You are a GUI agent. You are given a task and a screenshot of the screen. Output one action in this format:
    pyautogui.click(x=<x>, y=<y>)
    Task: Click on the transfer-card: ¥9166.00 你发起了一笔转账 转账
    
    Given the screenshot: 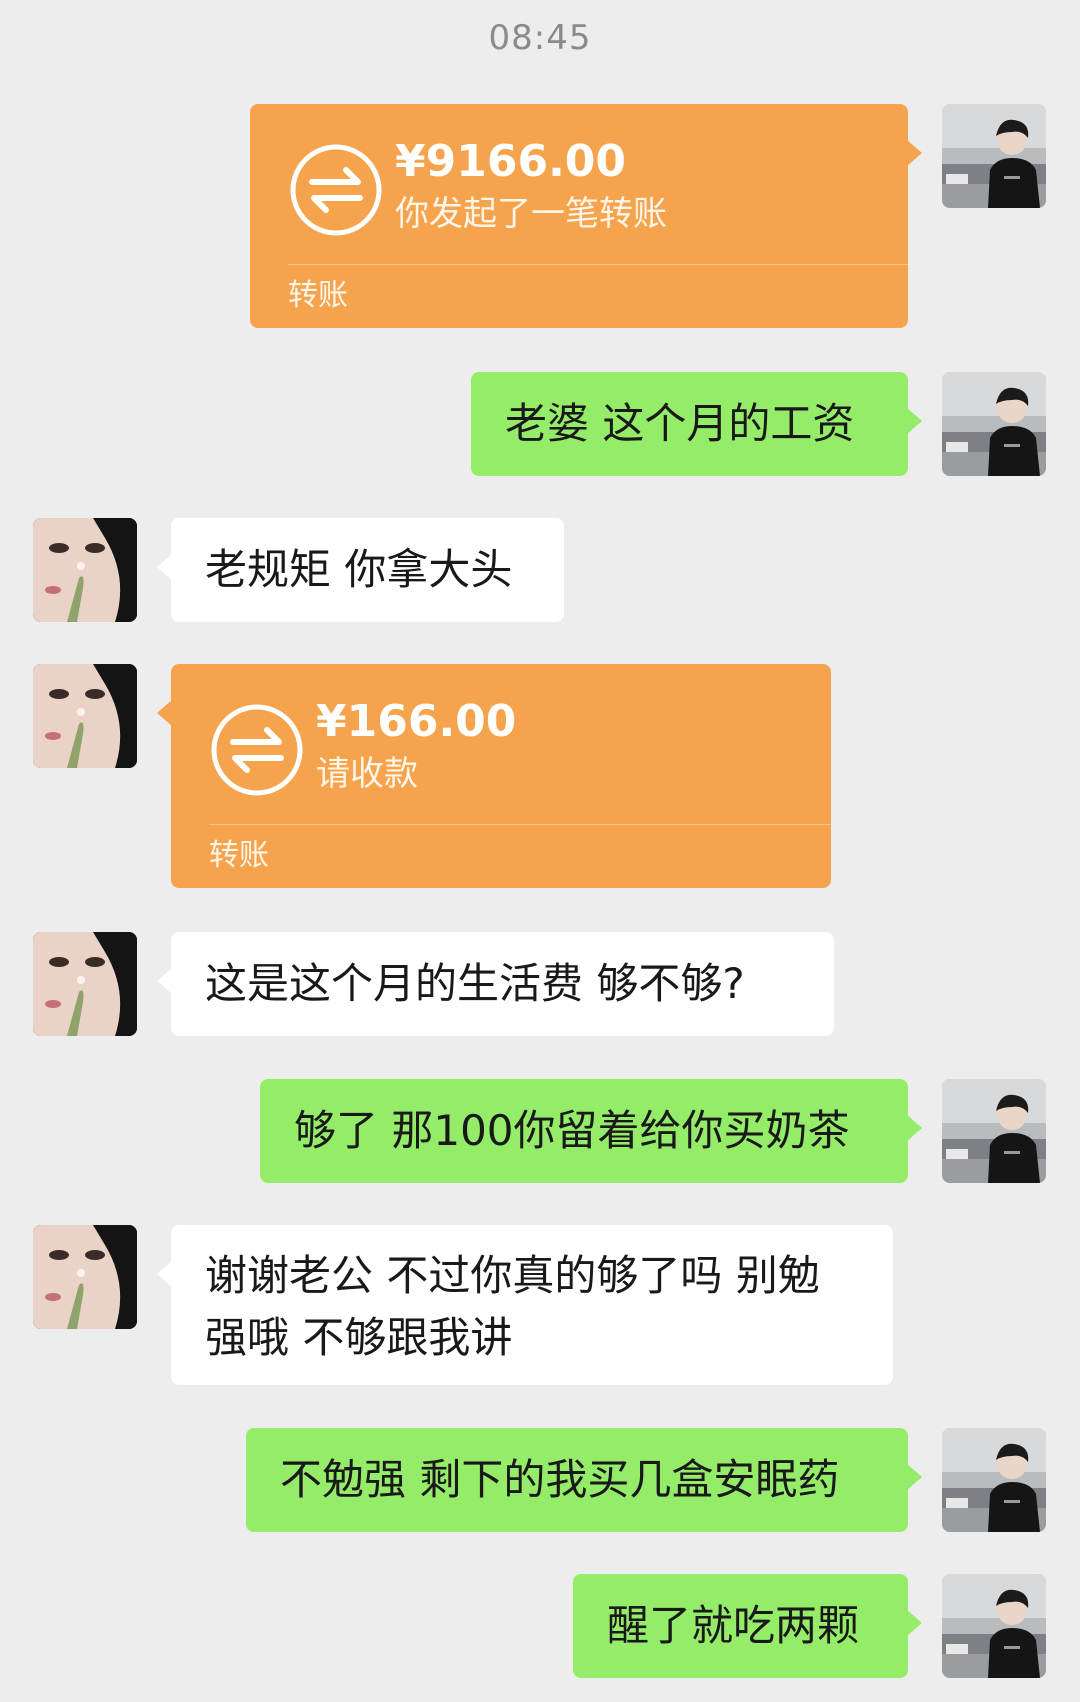 What is the action you would take?
    pyautogui.click(x=586, y=216)
    